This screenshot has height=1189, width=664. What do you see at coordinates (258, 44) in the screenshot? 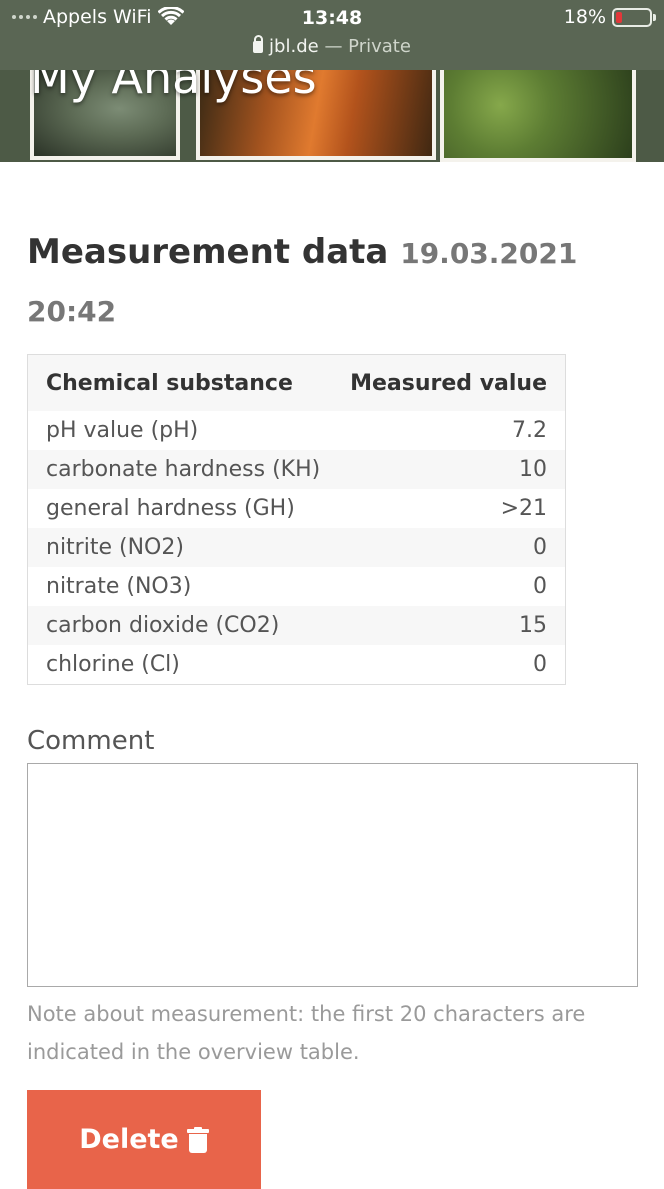
I see `lock-icon` at bounding box center [258, 44].